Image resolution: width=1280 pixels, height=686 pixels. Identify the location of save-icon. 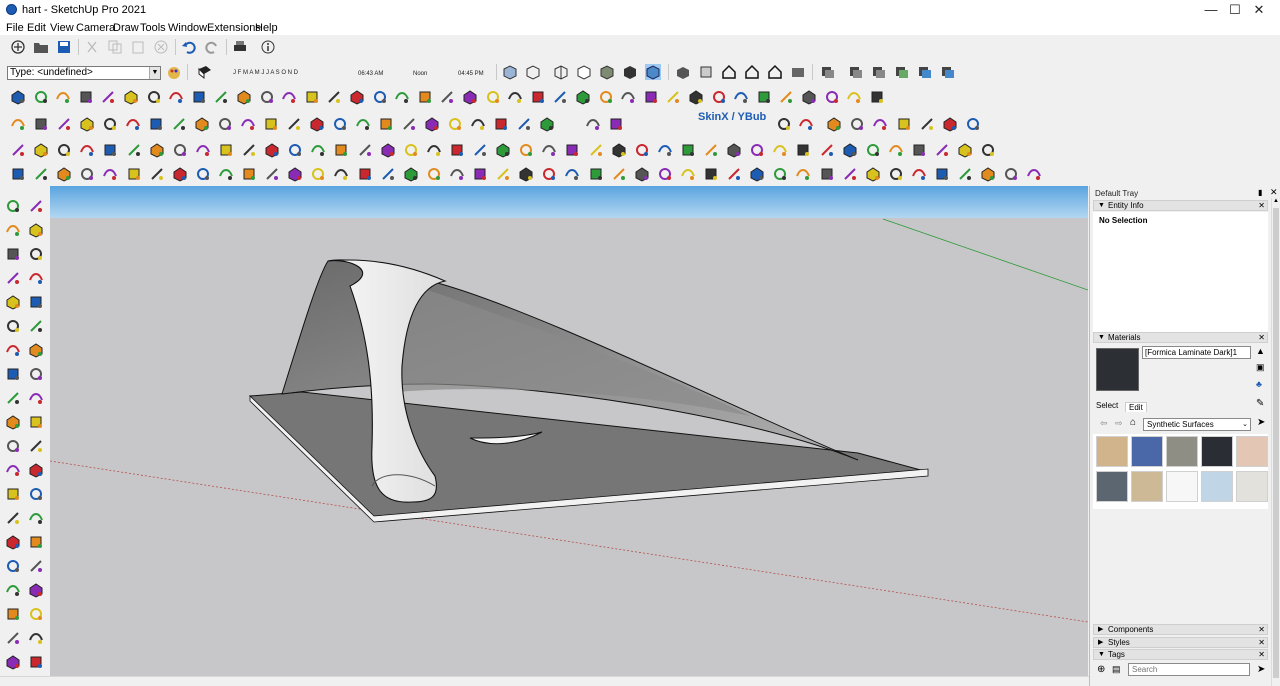
(64, 47).